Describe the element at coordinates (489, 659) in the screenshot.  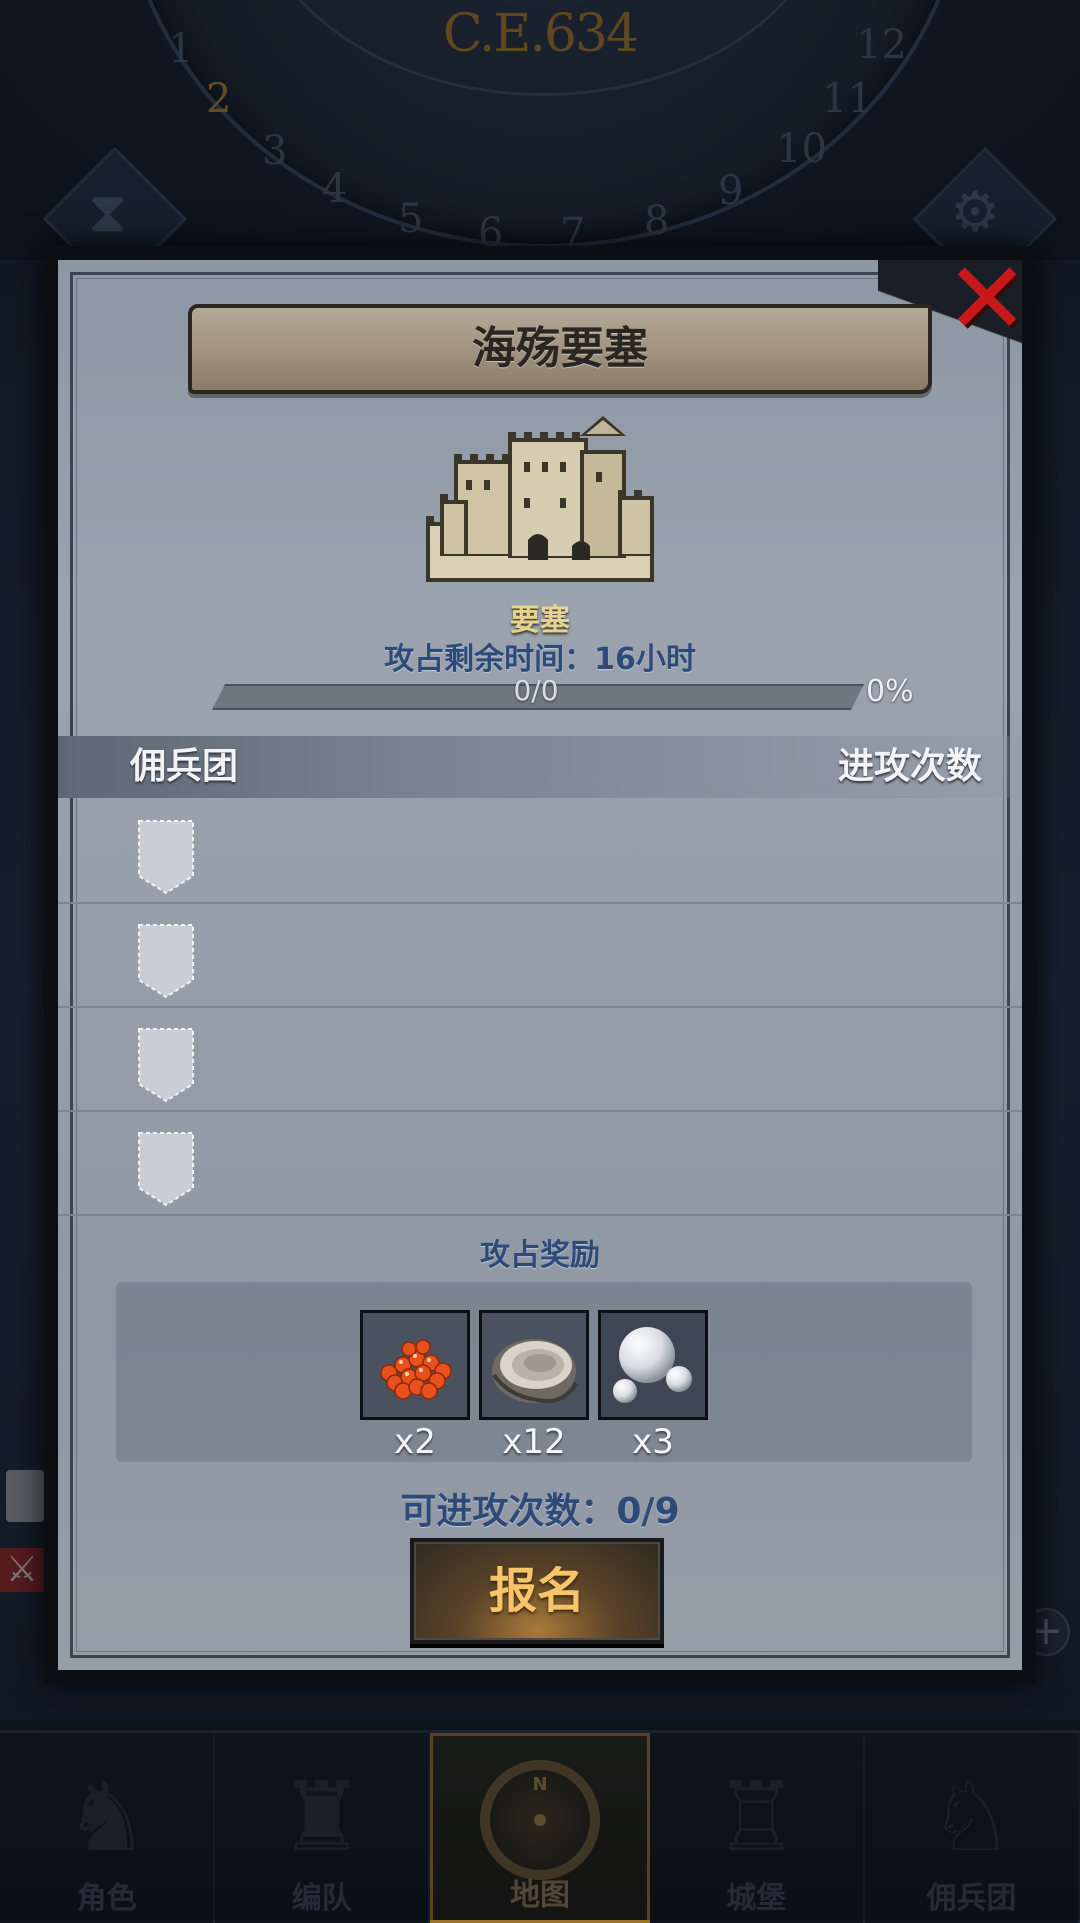
I see `remaining-time-label: 攻占剩余时间：` at that location.